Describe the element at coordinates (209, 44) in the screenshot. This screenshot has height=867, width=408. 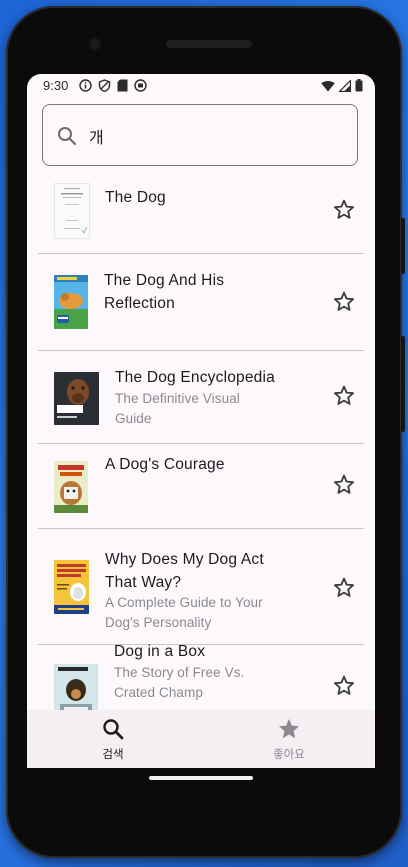
I see `earpiece-speaker` at that location.